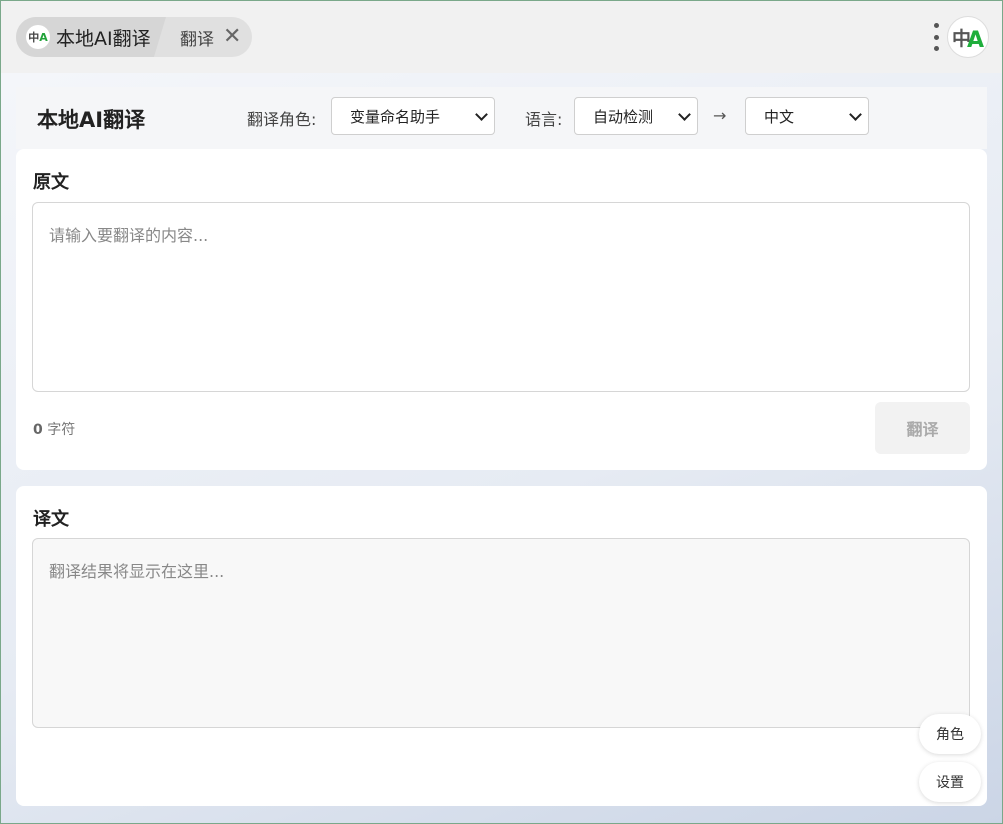 This screenshot has height=824, width=1003. Describe the element at coordinates (544, 119) in the screenshot. I see `language-label: 语言:` at that location.